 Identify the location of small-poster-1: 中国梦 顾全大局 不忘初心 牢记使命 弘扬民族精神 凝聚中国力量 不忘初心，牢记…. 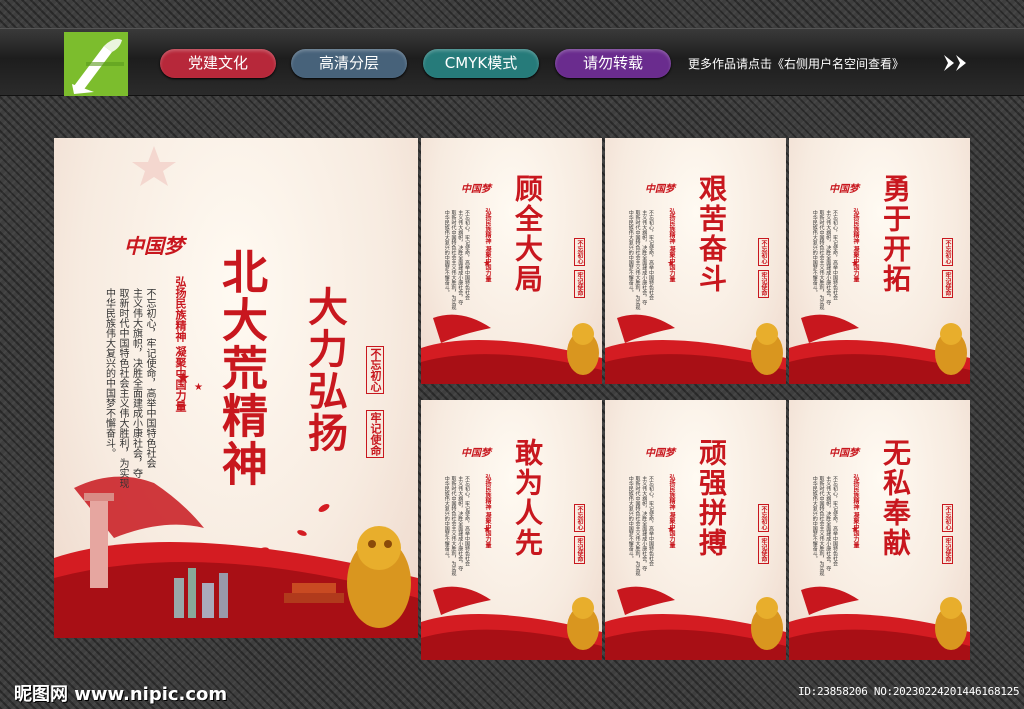
(511, 261).